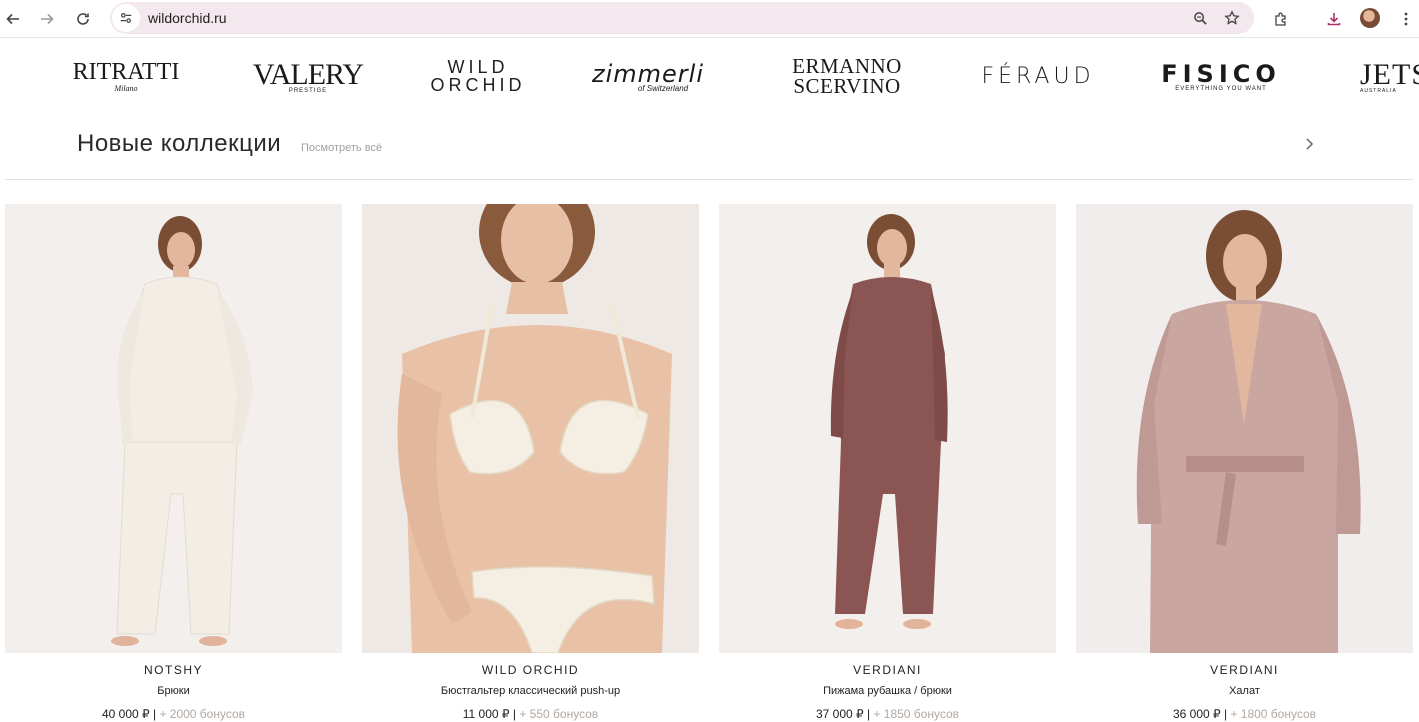 The image size is (1419, 722). I want to click on chevron-right-icon, so click(1309, 144).